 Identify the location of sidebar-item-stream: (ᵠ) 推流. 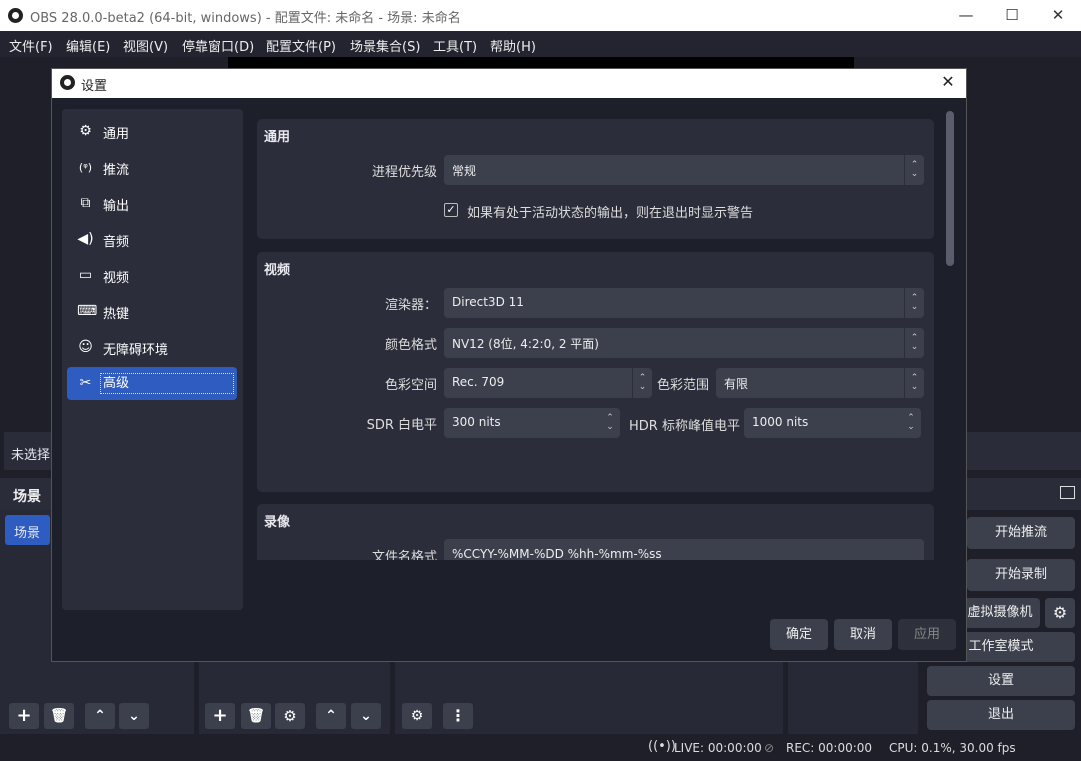
(152, 167).